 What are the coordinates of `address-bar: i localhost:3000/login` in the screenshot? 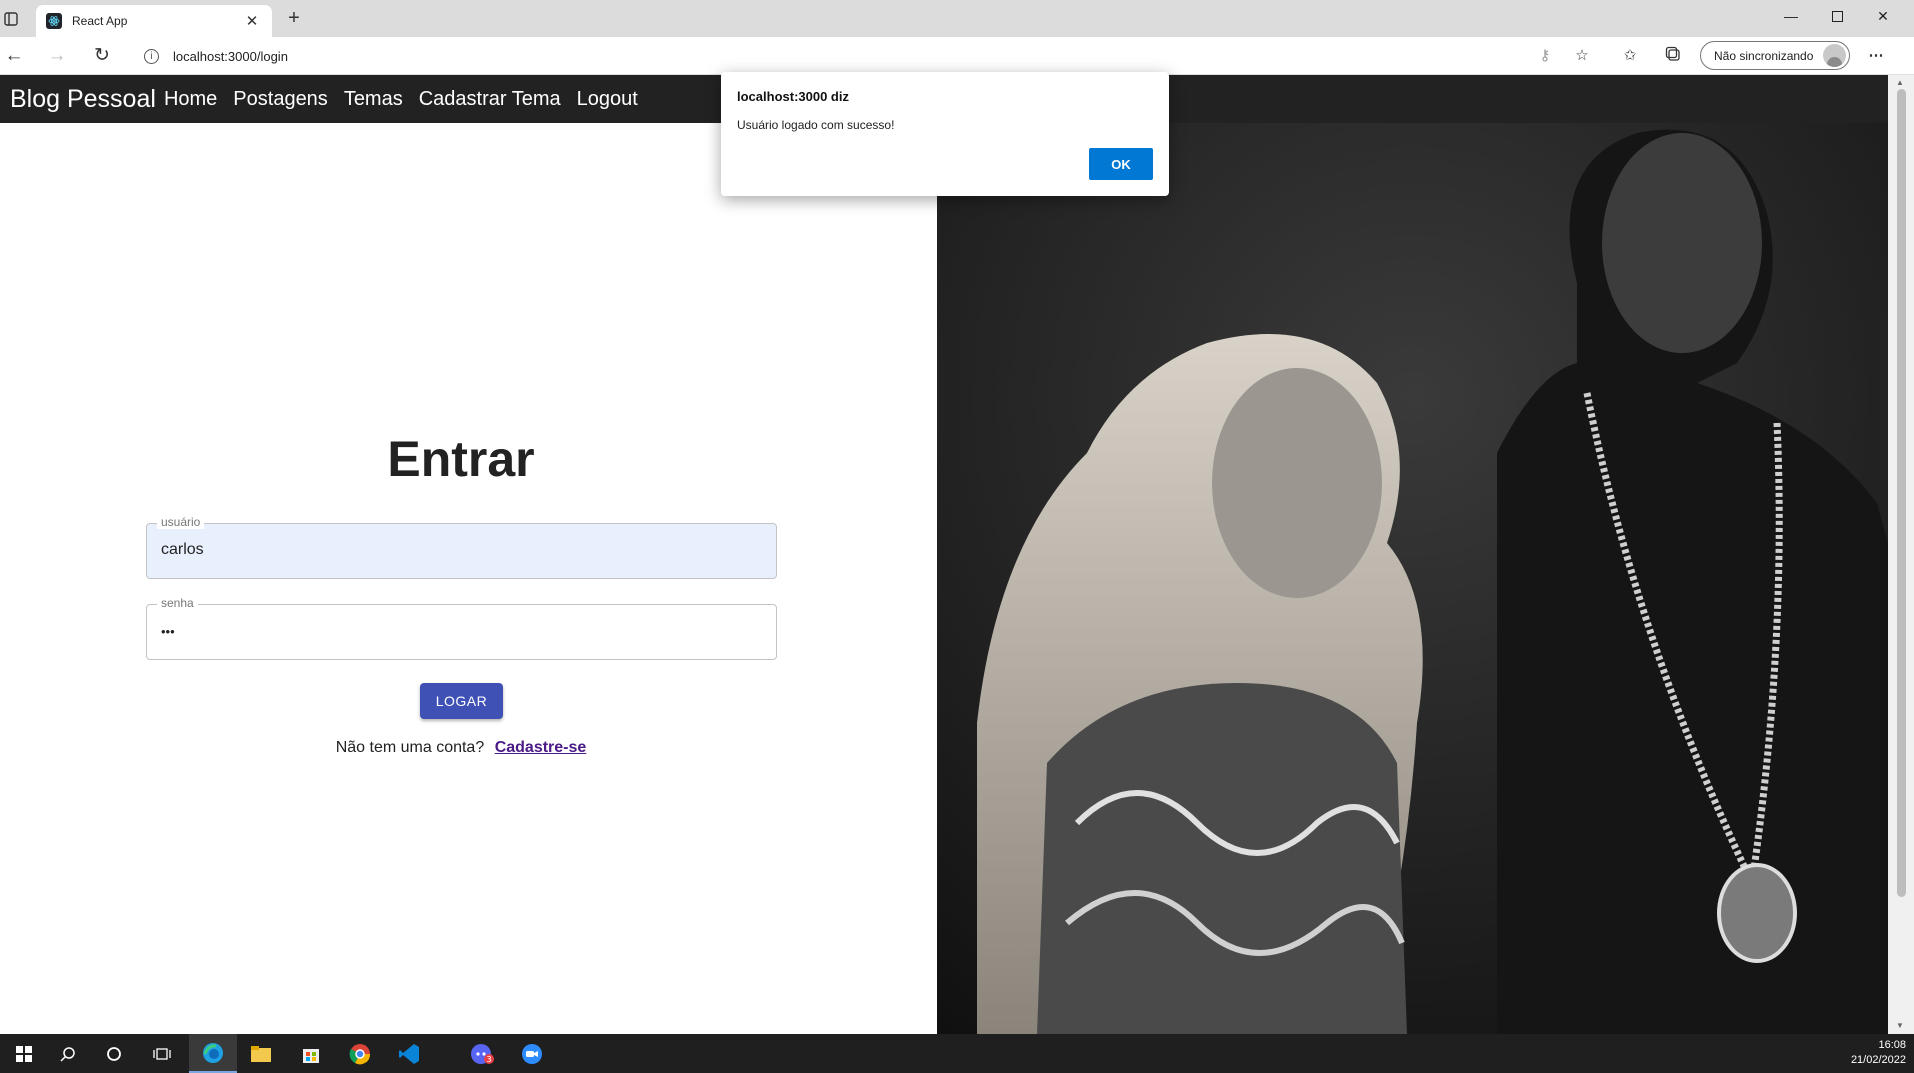 It's located at (835, 56).